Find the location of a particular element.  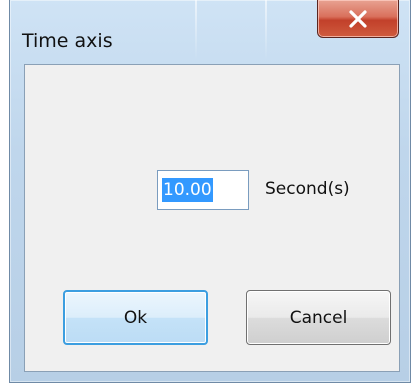

cancel-button: Cancel is located at coordinates (318, 317).